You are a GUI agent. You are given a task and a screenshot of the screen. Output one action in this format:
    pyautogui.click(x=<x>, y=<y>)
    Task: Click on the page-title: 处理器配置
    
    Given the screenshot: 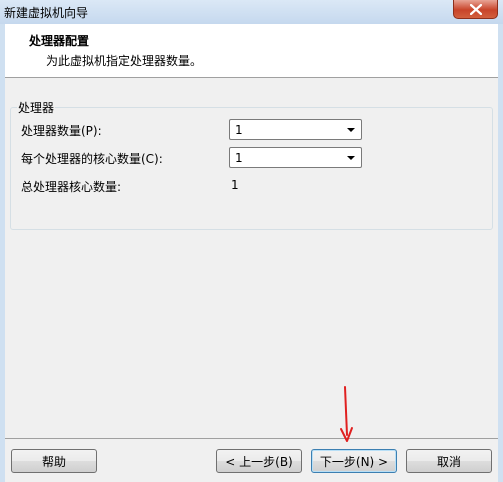 What is the action you would take?
    pyautogui.click(x=59, y=41)
    